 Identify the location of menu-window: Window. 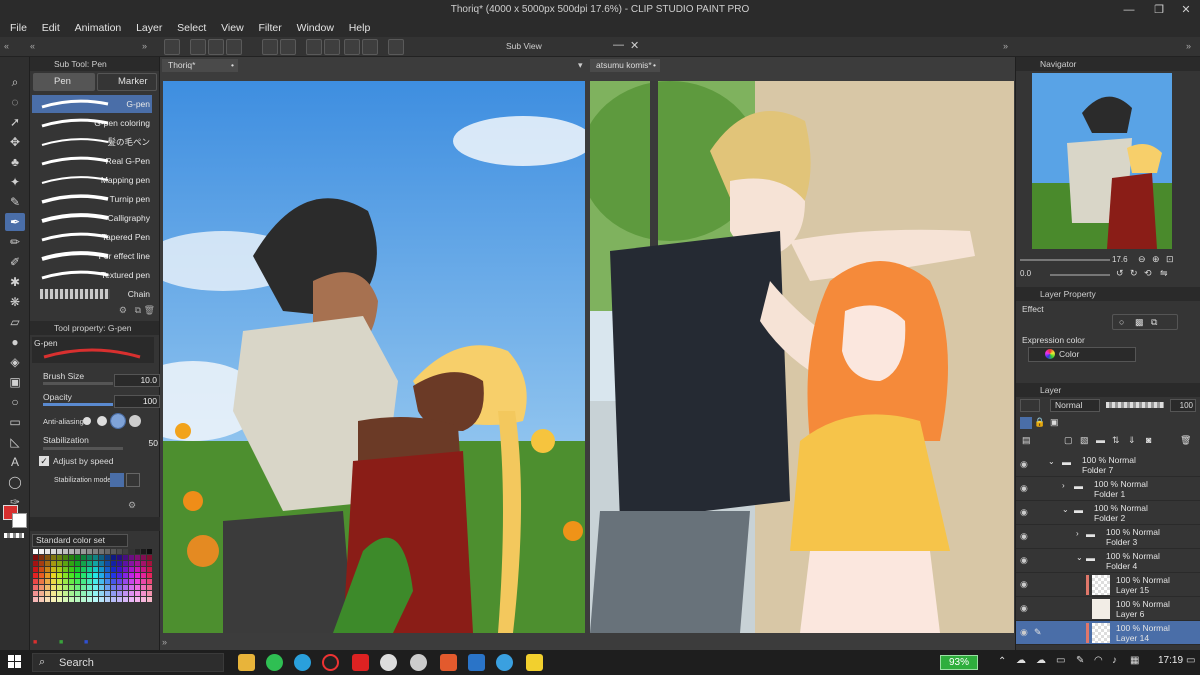
(315, 28).